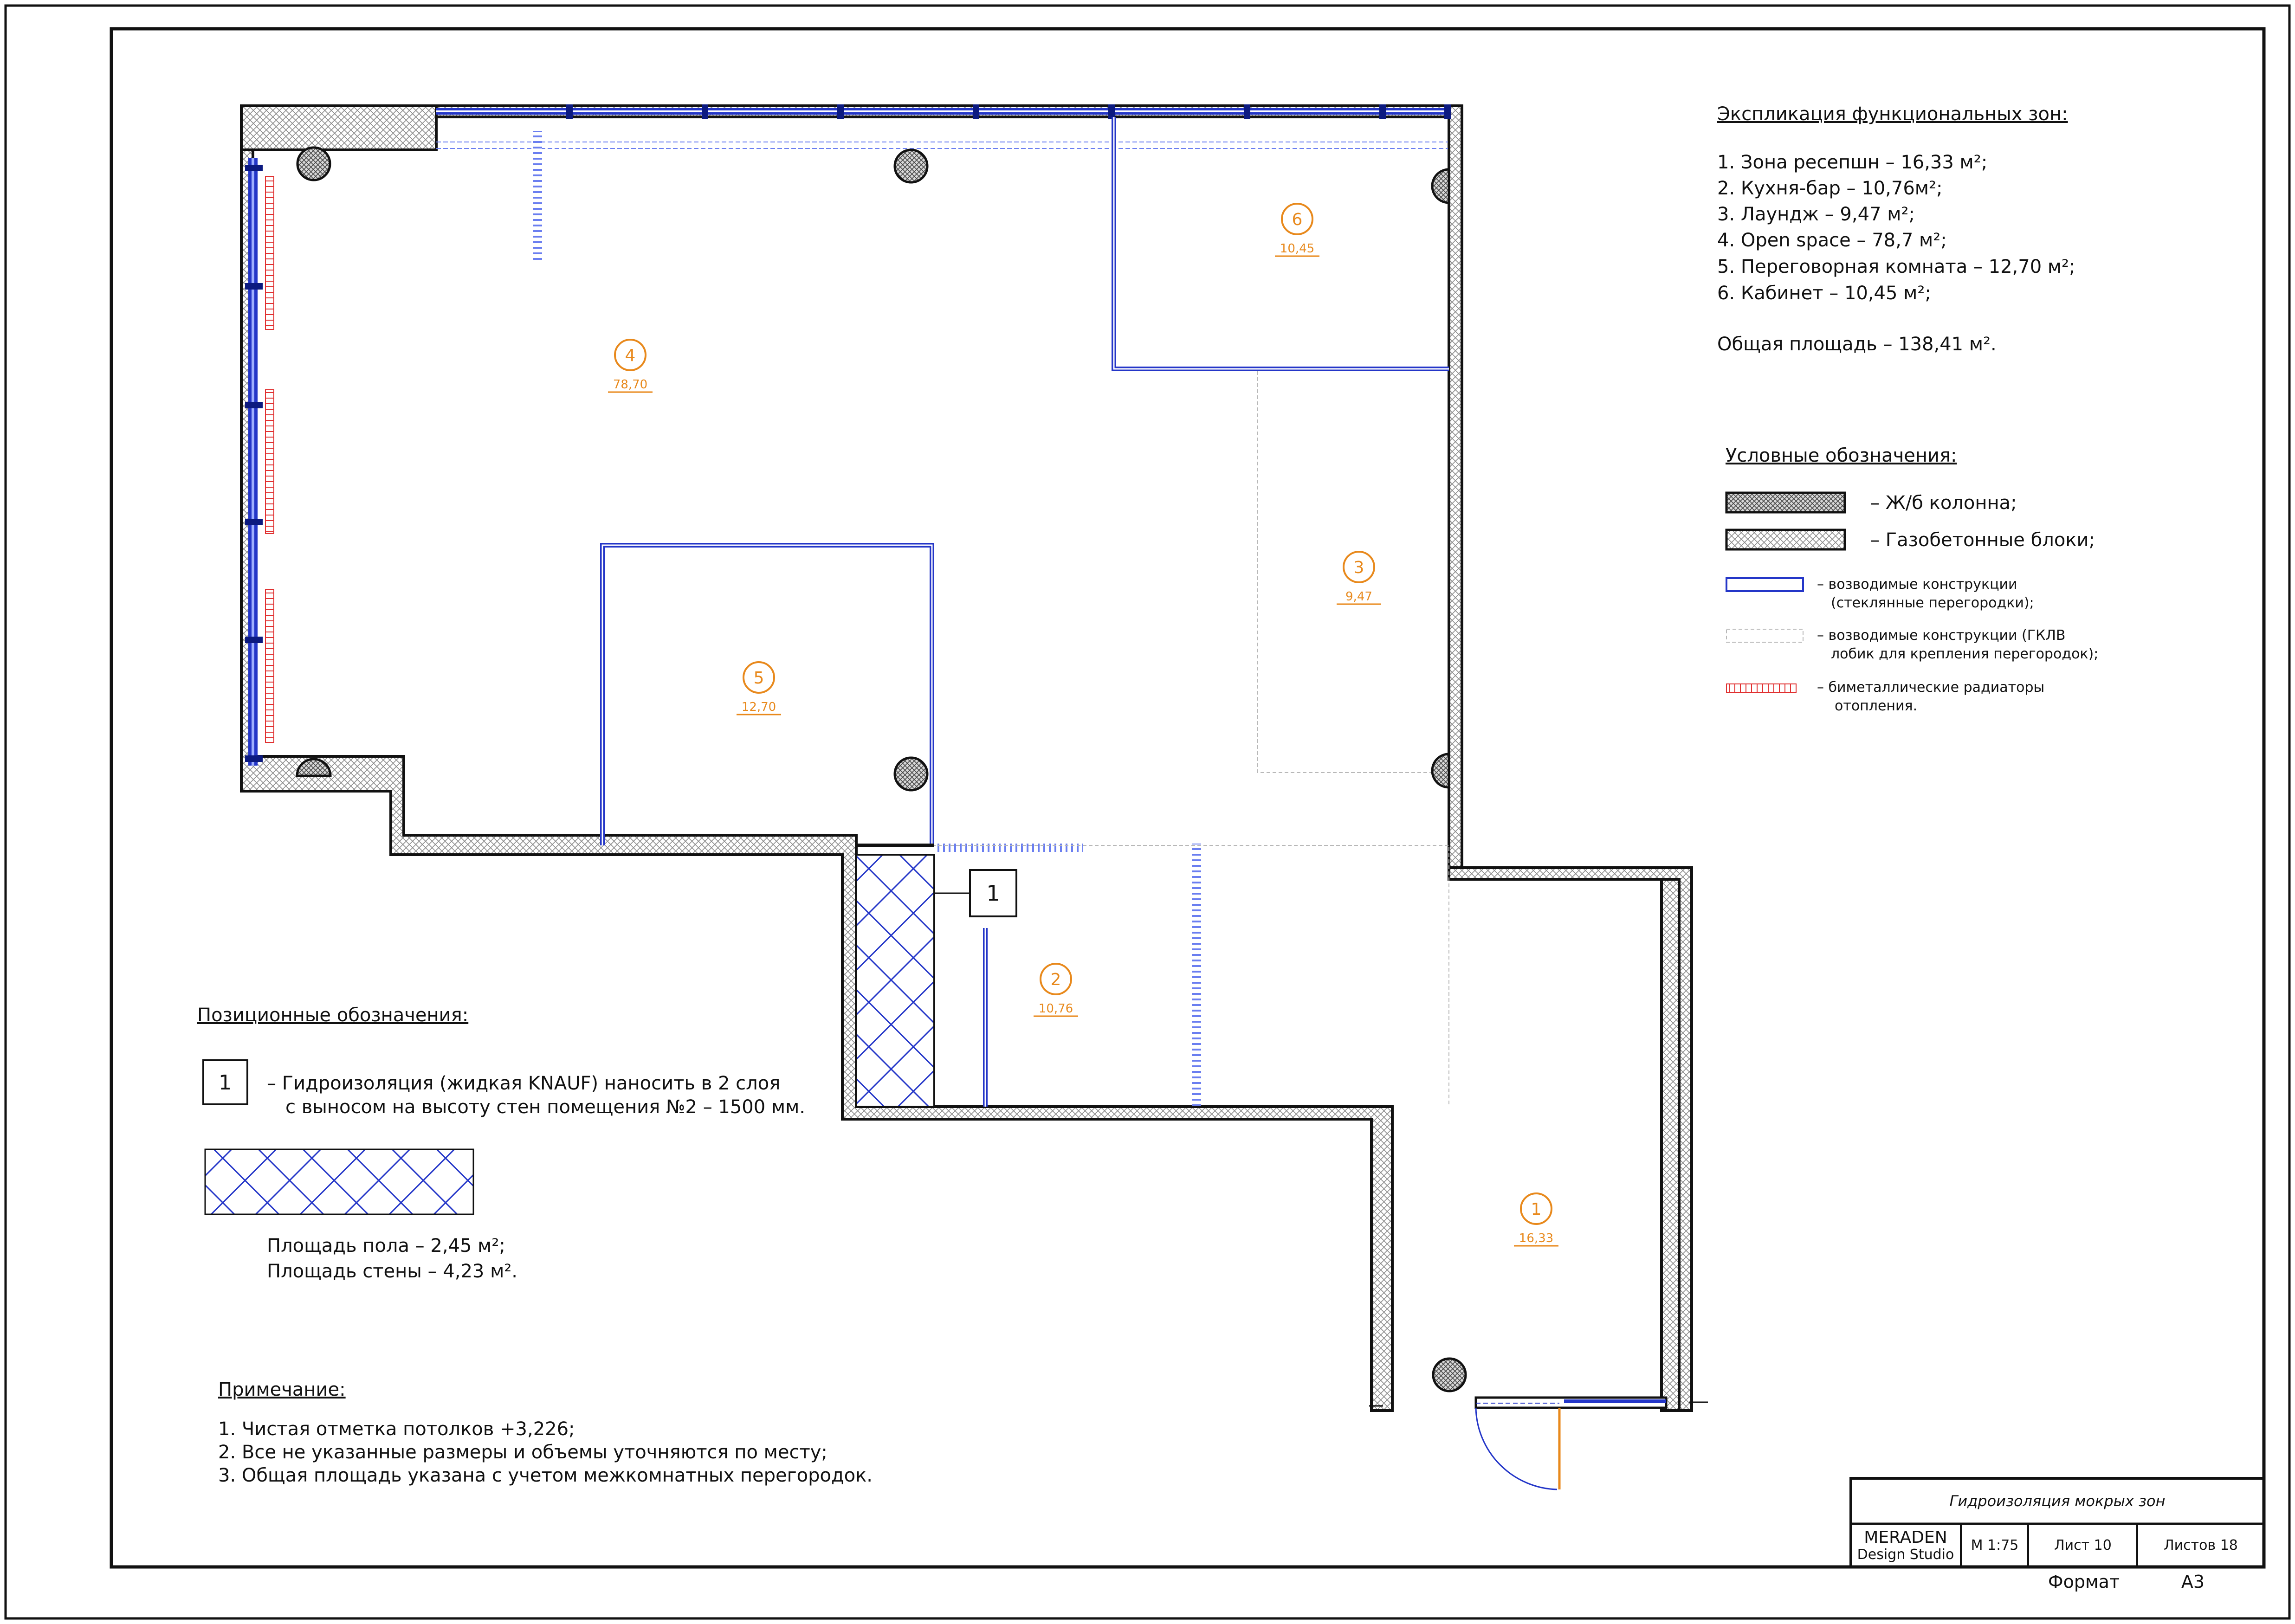  I want to click on format-label: Формат, so click(2084, 1582).